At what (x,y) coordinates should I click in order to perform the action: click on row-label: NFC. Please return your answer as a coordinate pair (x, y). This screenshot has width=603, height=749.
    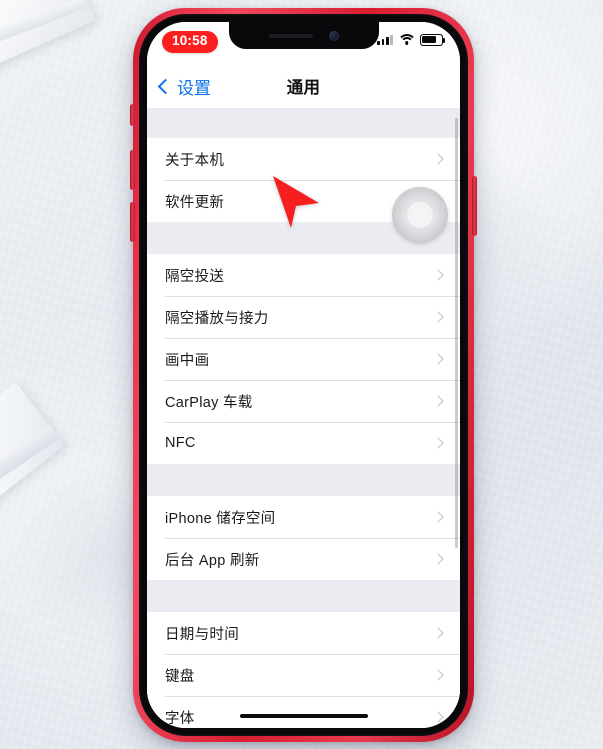
    Looking at the image, I should click on (180, 443).